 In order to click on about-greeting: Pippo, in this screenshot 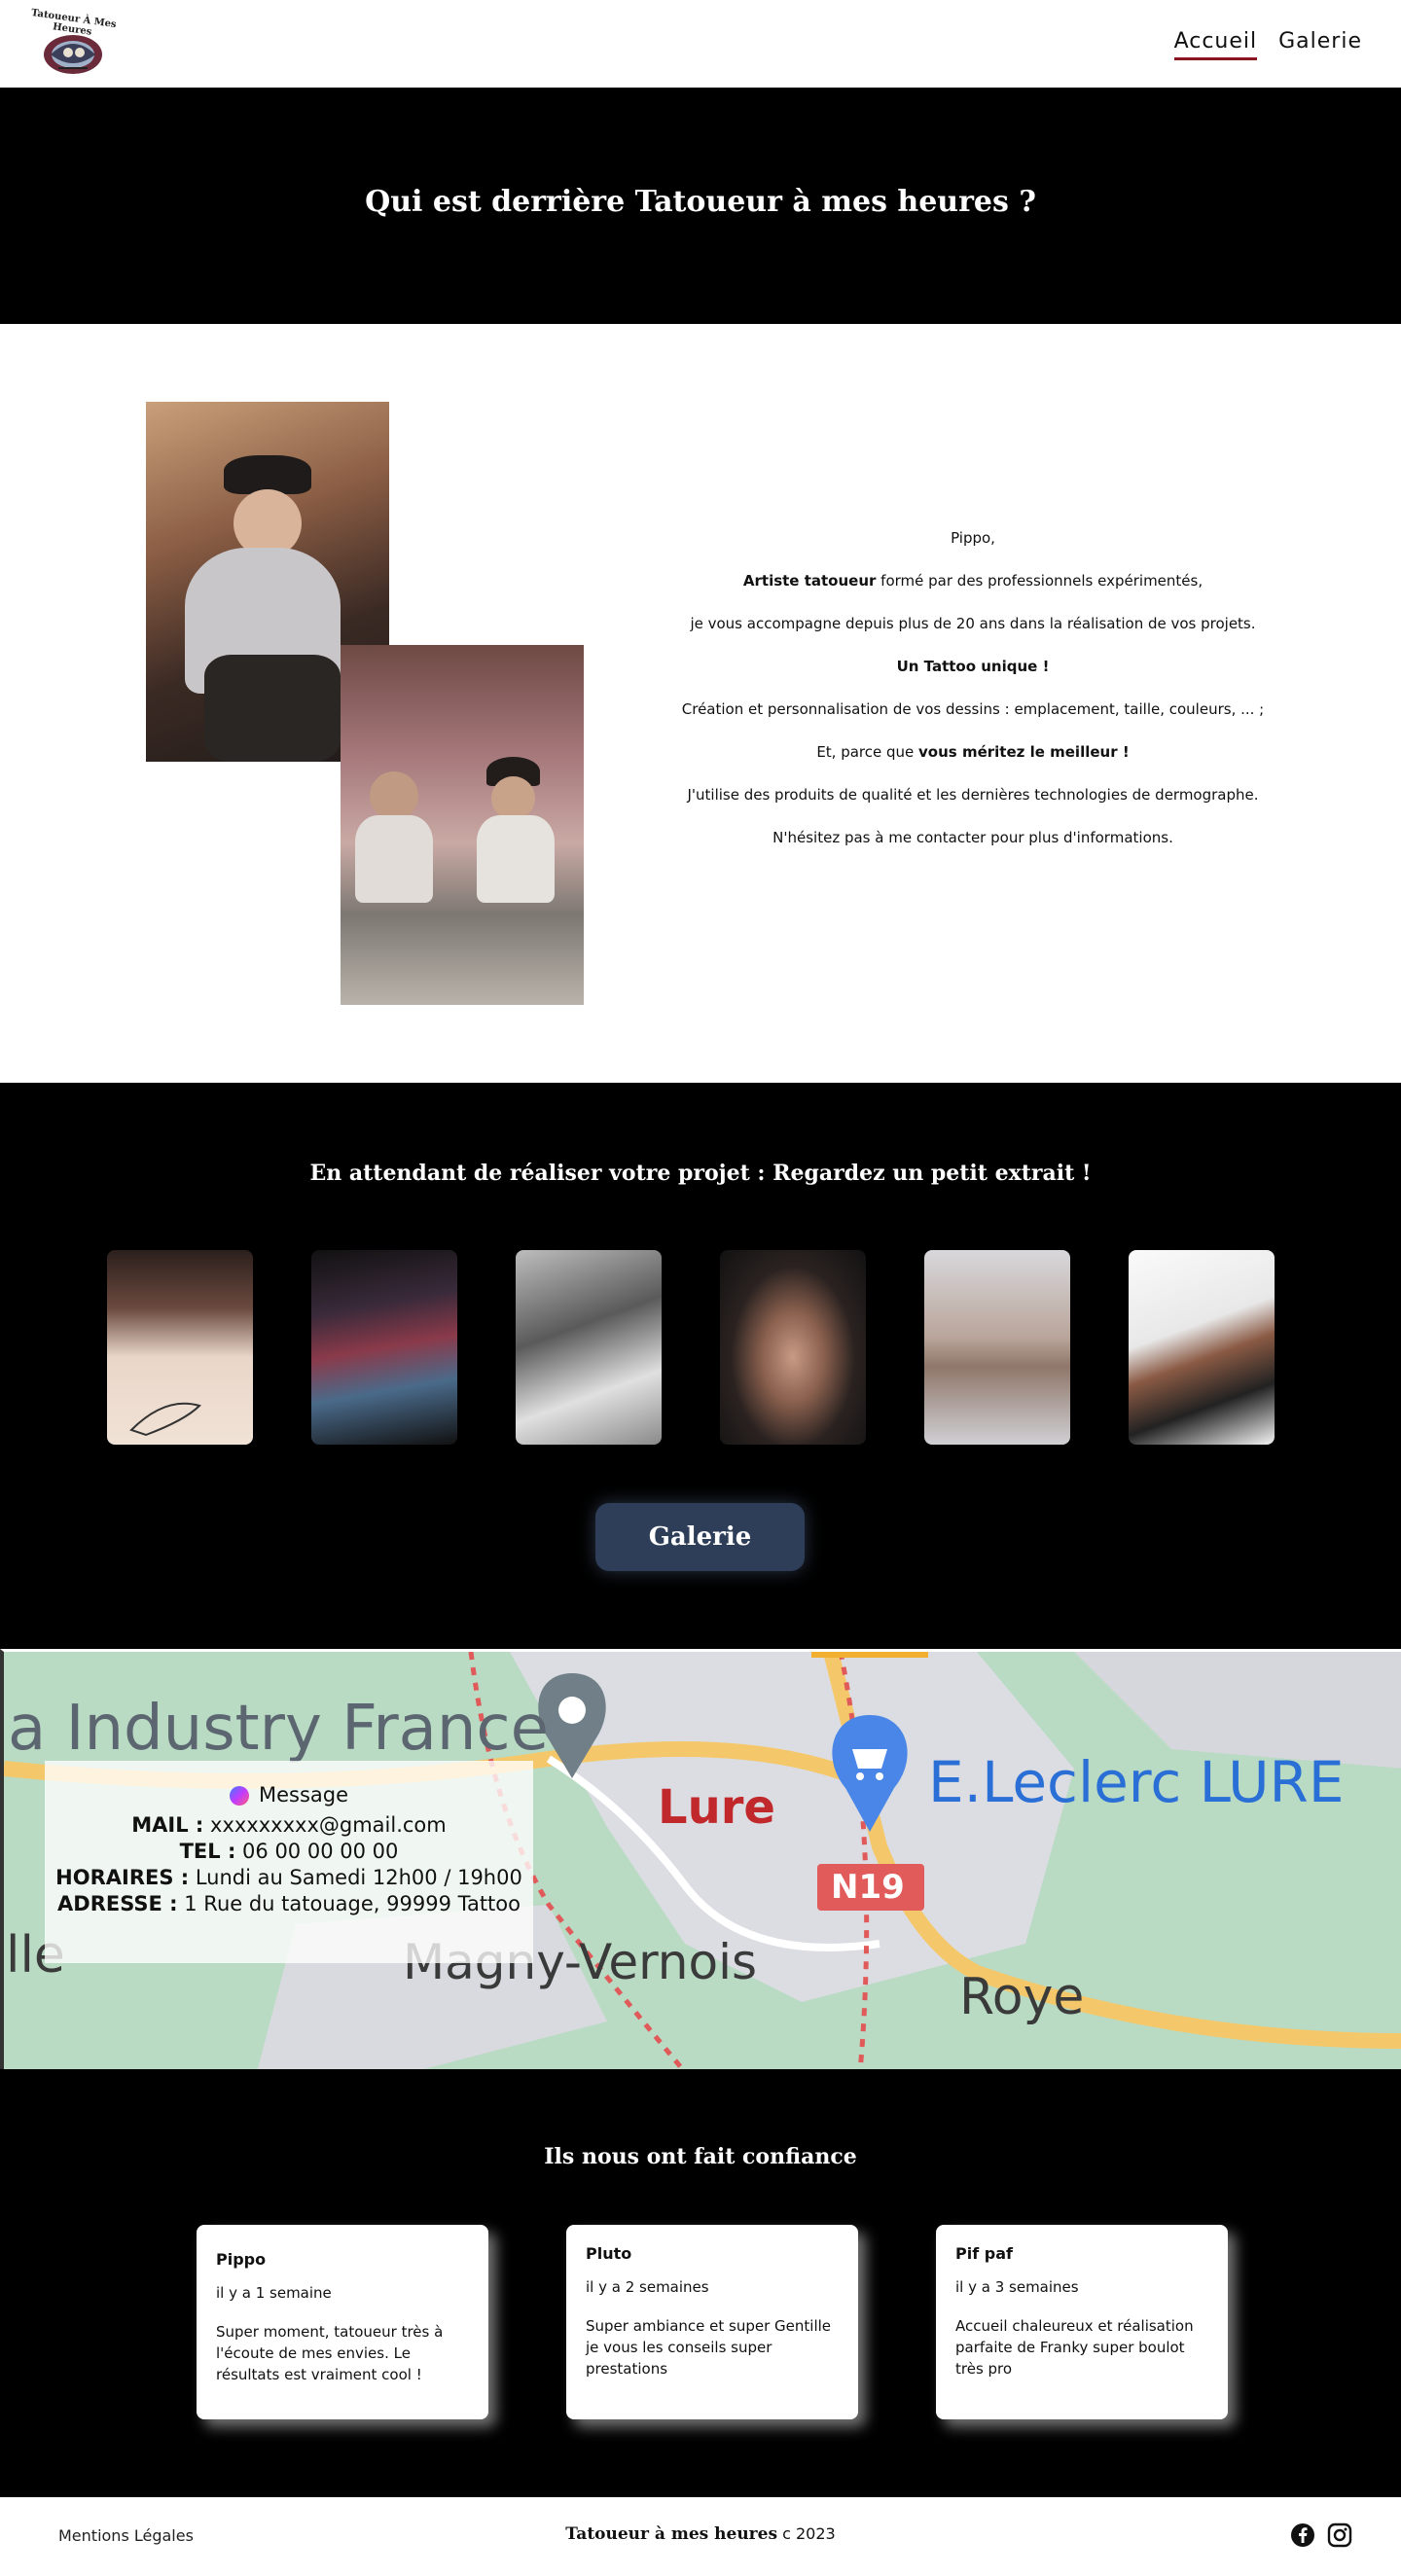, I will do `click(973, 538)`.